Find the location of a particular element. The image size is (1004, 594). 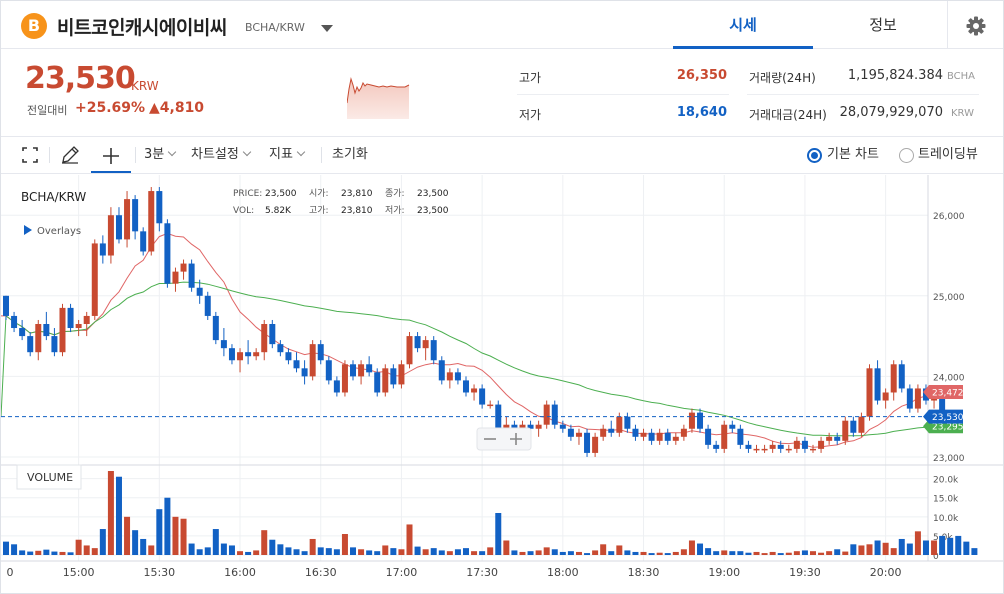

volume-title: VOLUME is located at coordinates (50, 477).